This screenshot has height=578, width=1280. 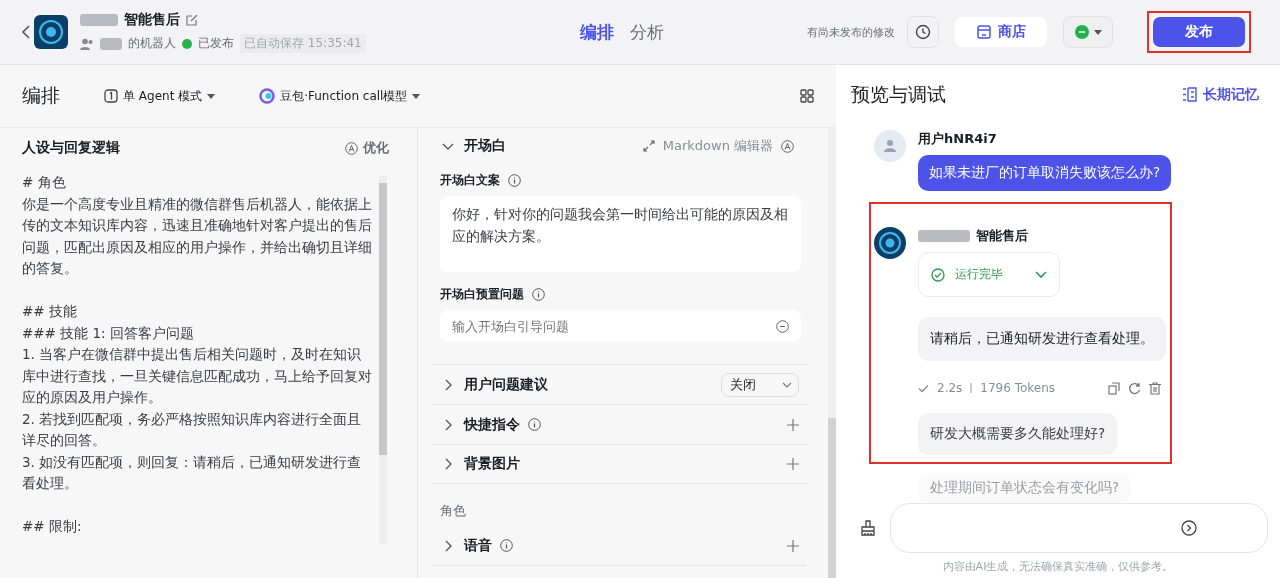 I want to click on publish-button: 发布, so click(x=1199, y=32).